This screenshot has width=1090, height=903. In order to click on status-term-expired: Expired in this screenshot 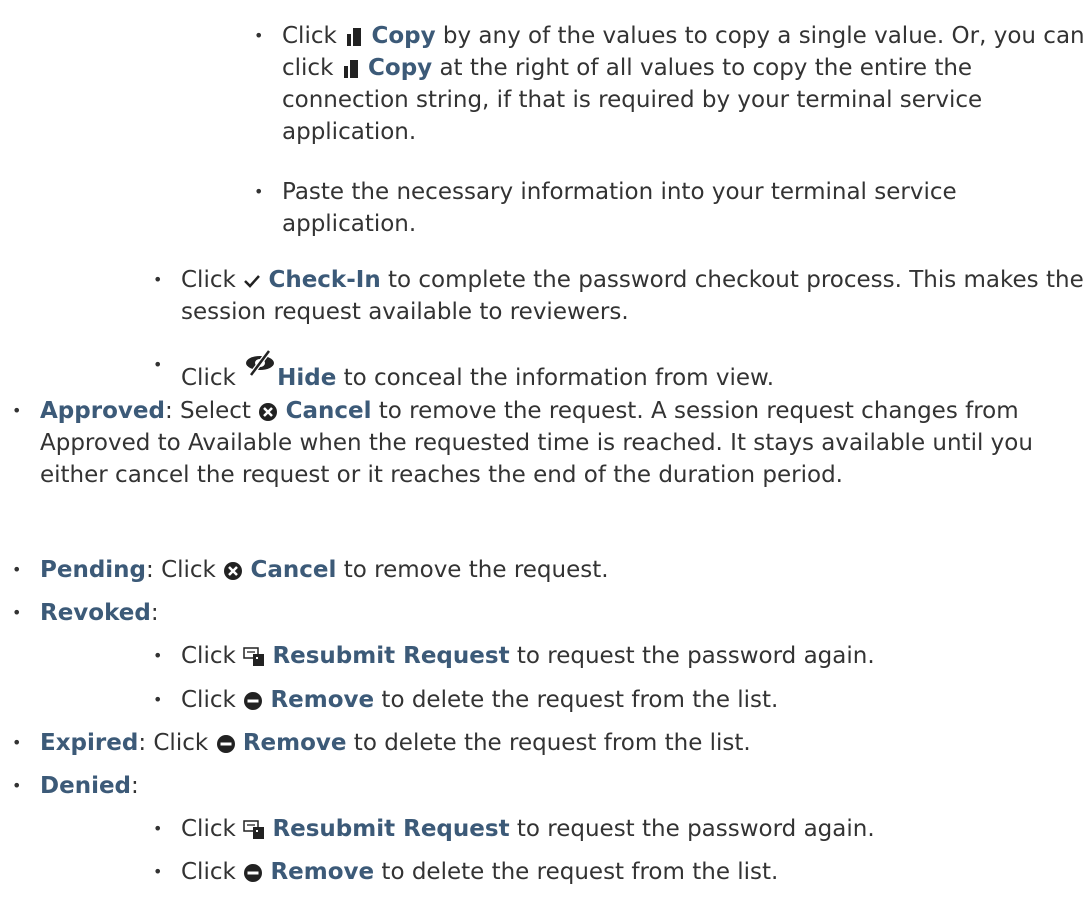, I will do `click(89, 743)`.